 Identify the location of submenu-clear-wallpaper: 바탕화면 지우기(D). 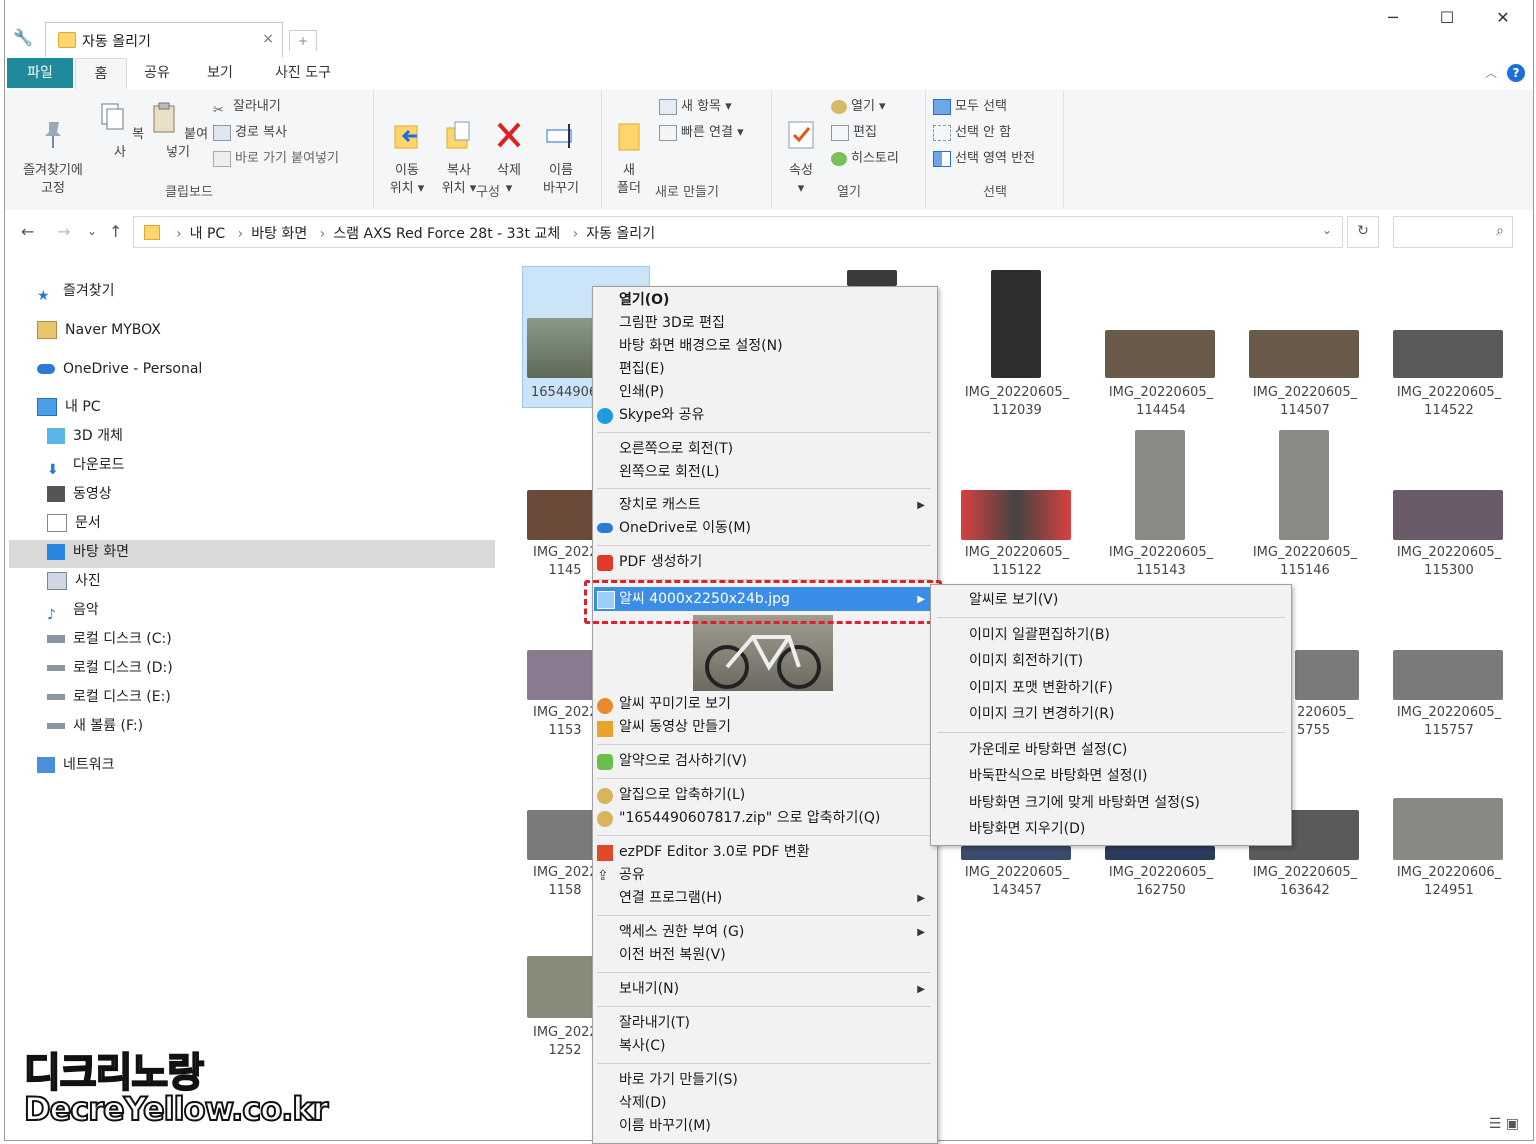
(1027, 829).